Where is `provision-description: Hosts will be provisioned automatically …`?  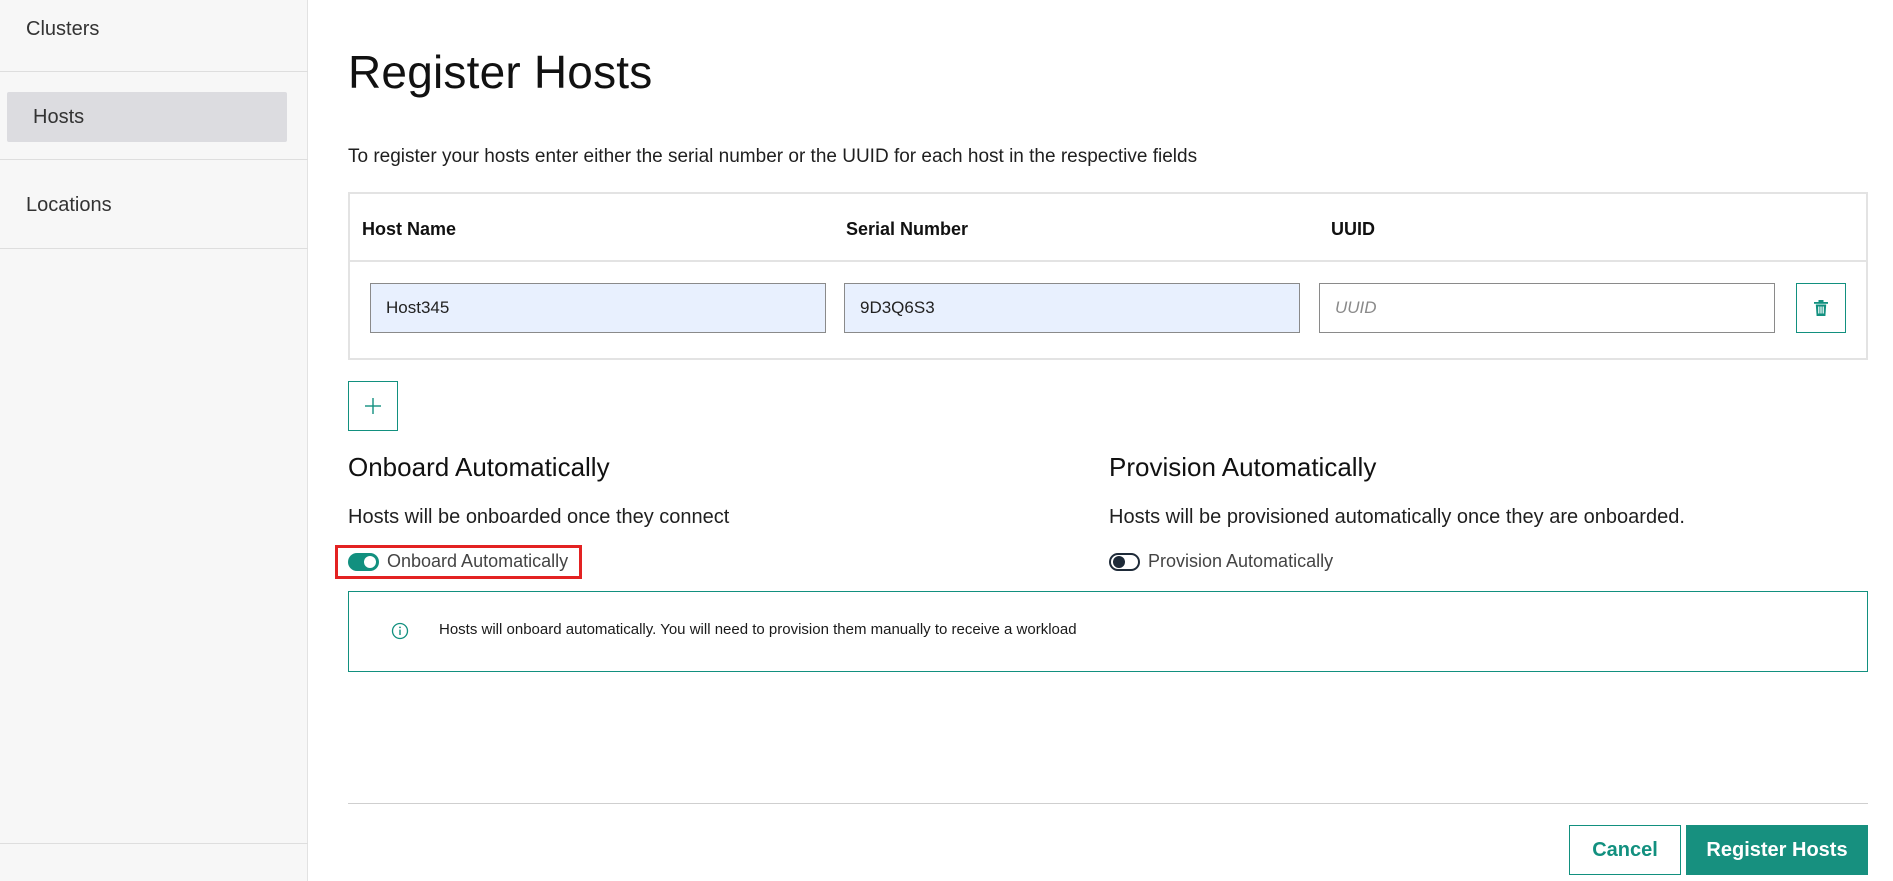 provision-description: Hosts will be provisioned automatically … is located at coordinates (1397, 517).